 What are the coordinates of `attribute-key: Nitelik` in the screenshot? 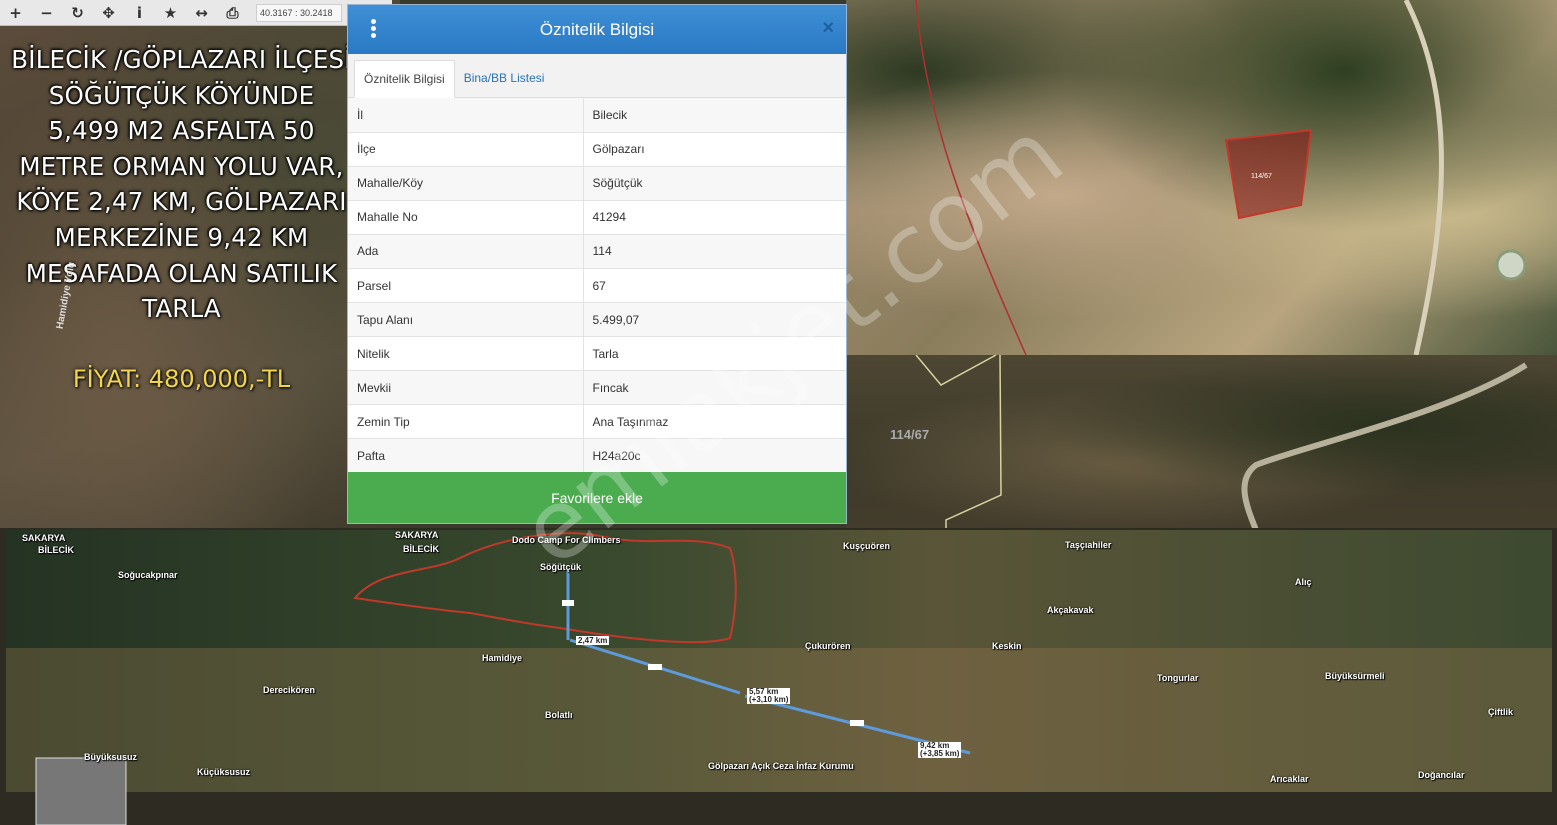 It's located at (466, 354).